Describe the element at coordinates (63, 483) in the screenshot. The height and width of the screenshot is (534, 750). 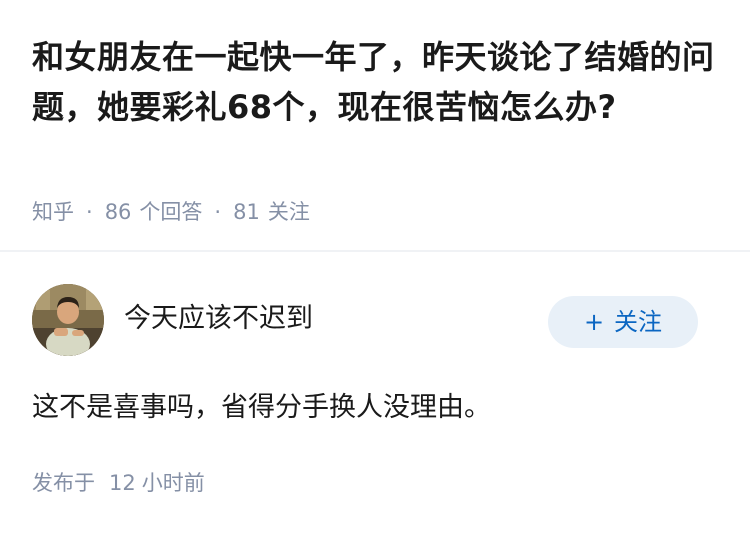
I see `published-label: 发布于` at that location.